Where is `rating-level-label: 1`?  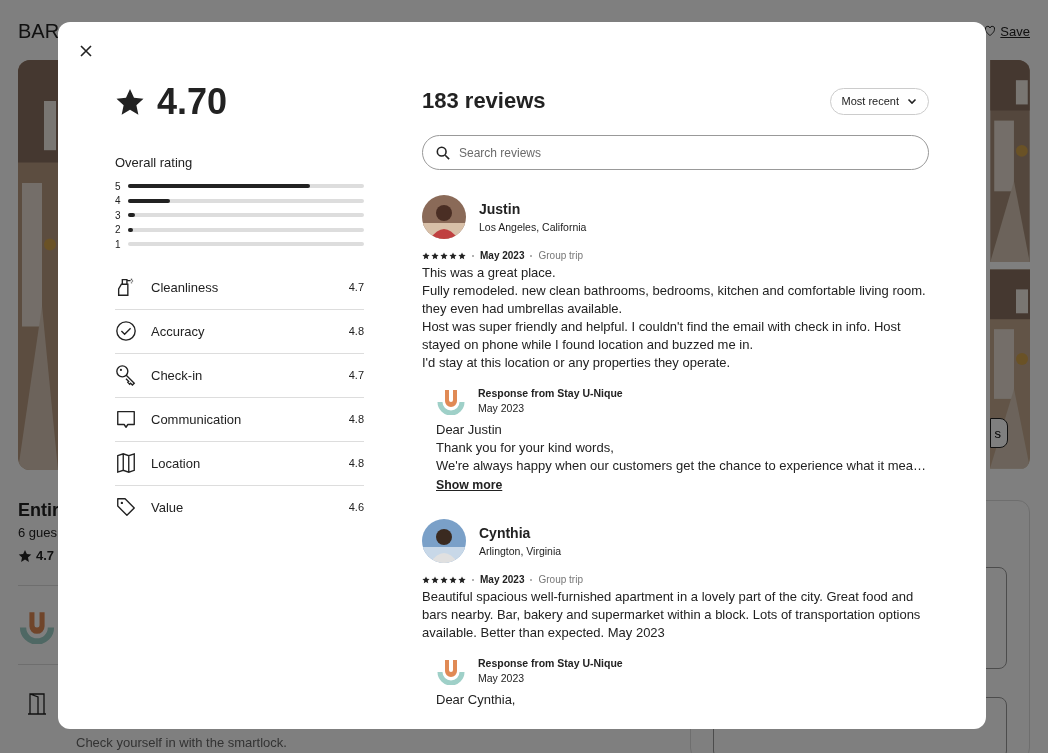 rating-level-label: 1 is located at coordinates (118, 244).